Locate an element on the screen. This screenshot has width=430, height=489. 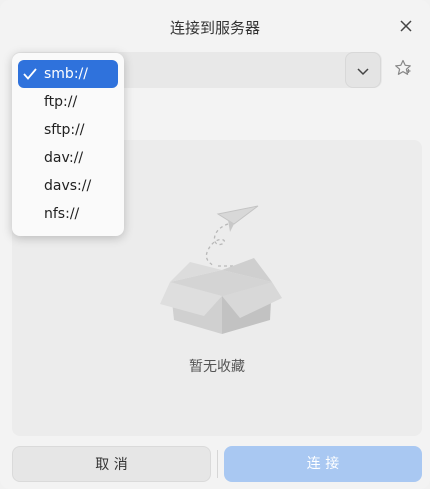
protocol-option-sftp: sftp:// is located at coordinates (68, 130).